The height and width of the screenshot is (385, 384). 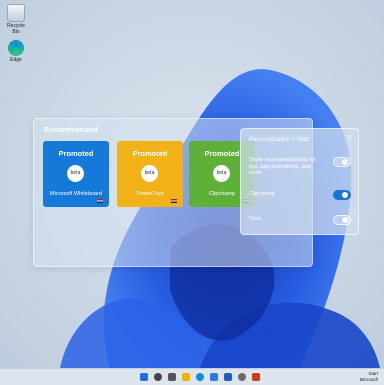 I want to click on store-icon, so click(x=214, y=377).